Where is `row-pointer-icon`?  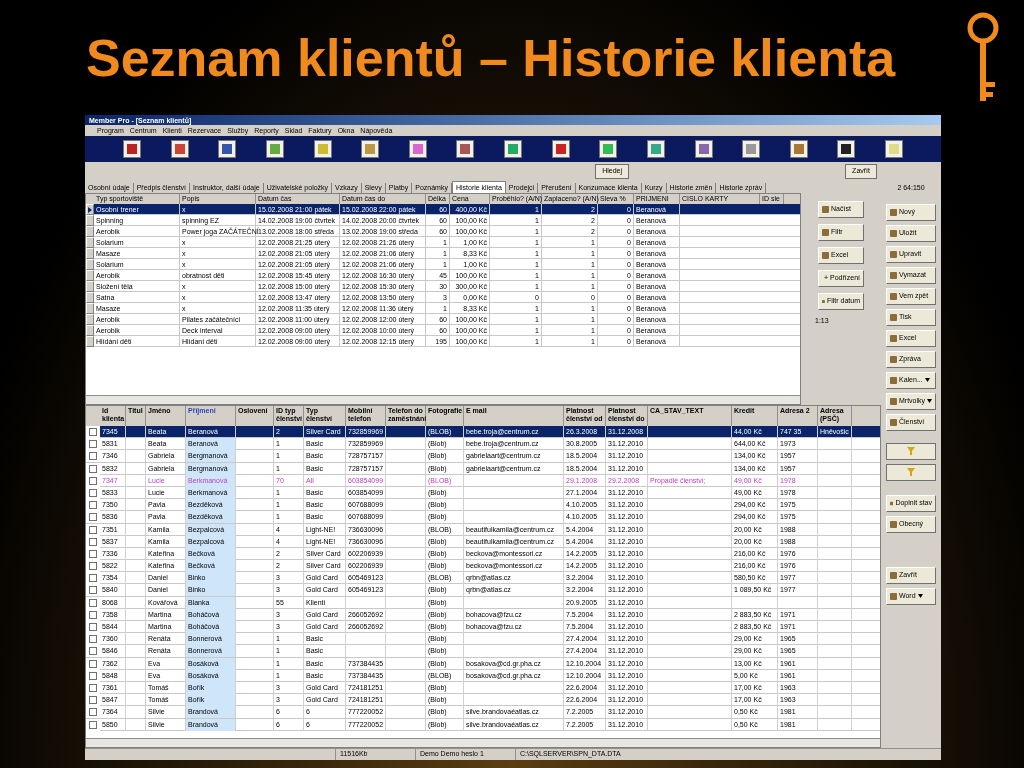
row-pointer-icon is located at coordinates (90, 209).